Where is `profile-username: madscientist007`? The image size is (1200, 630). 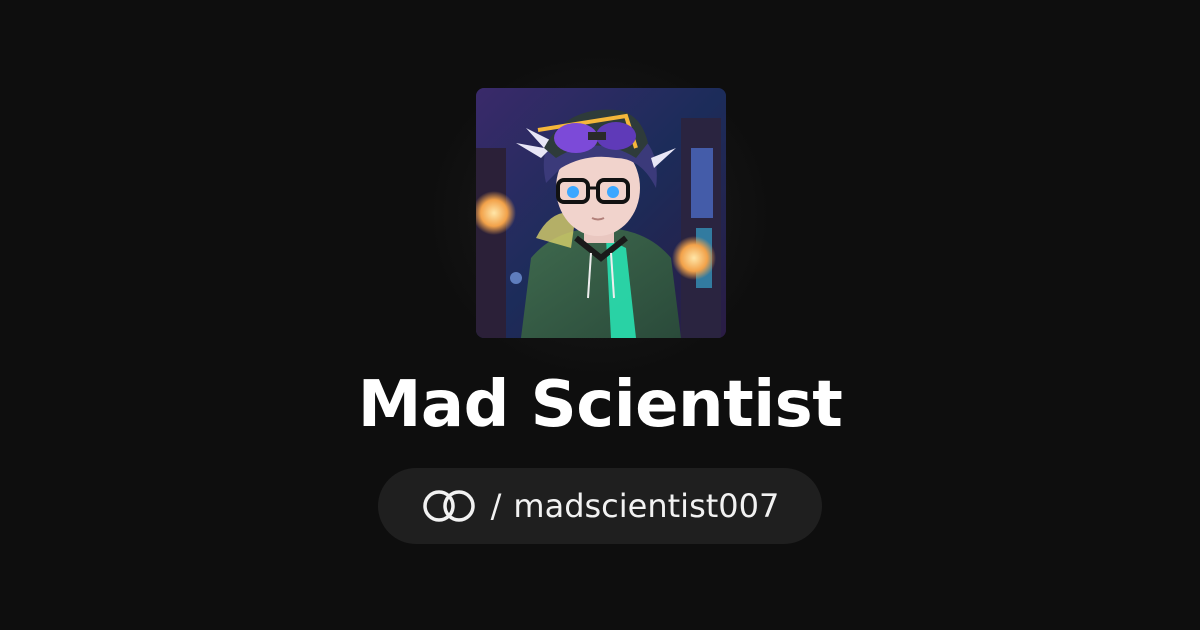
profile-username: madscientist007 is located at coordinates (646, 506).